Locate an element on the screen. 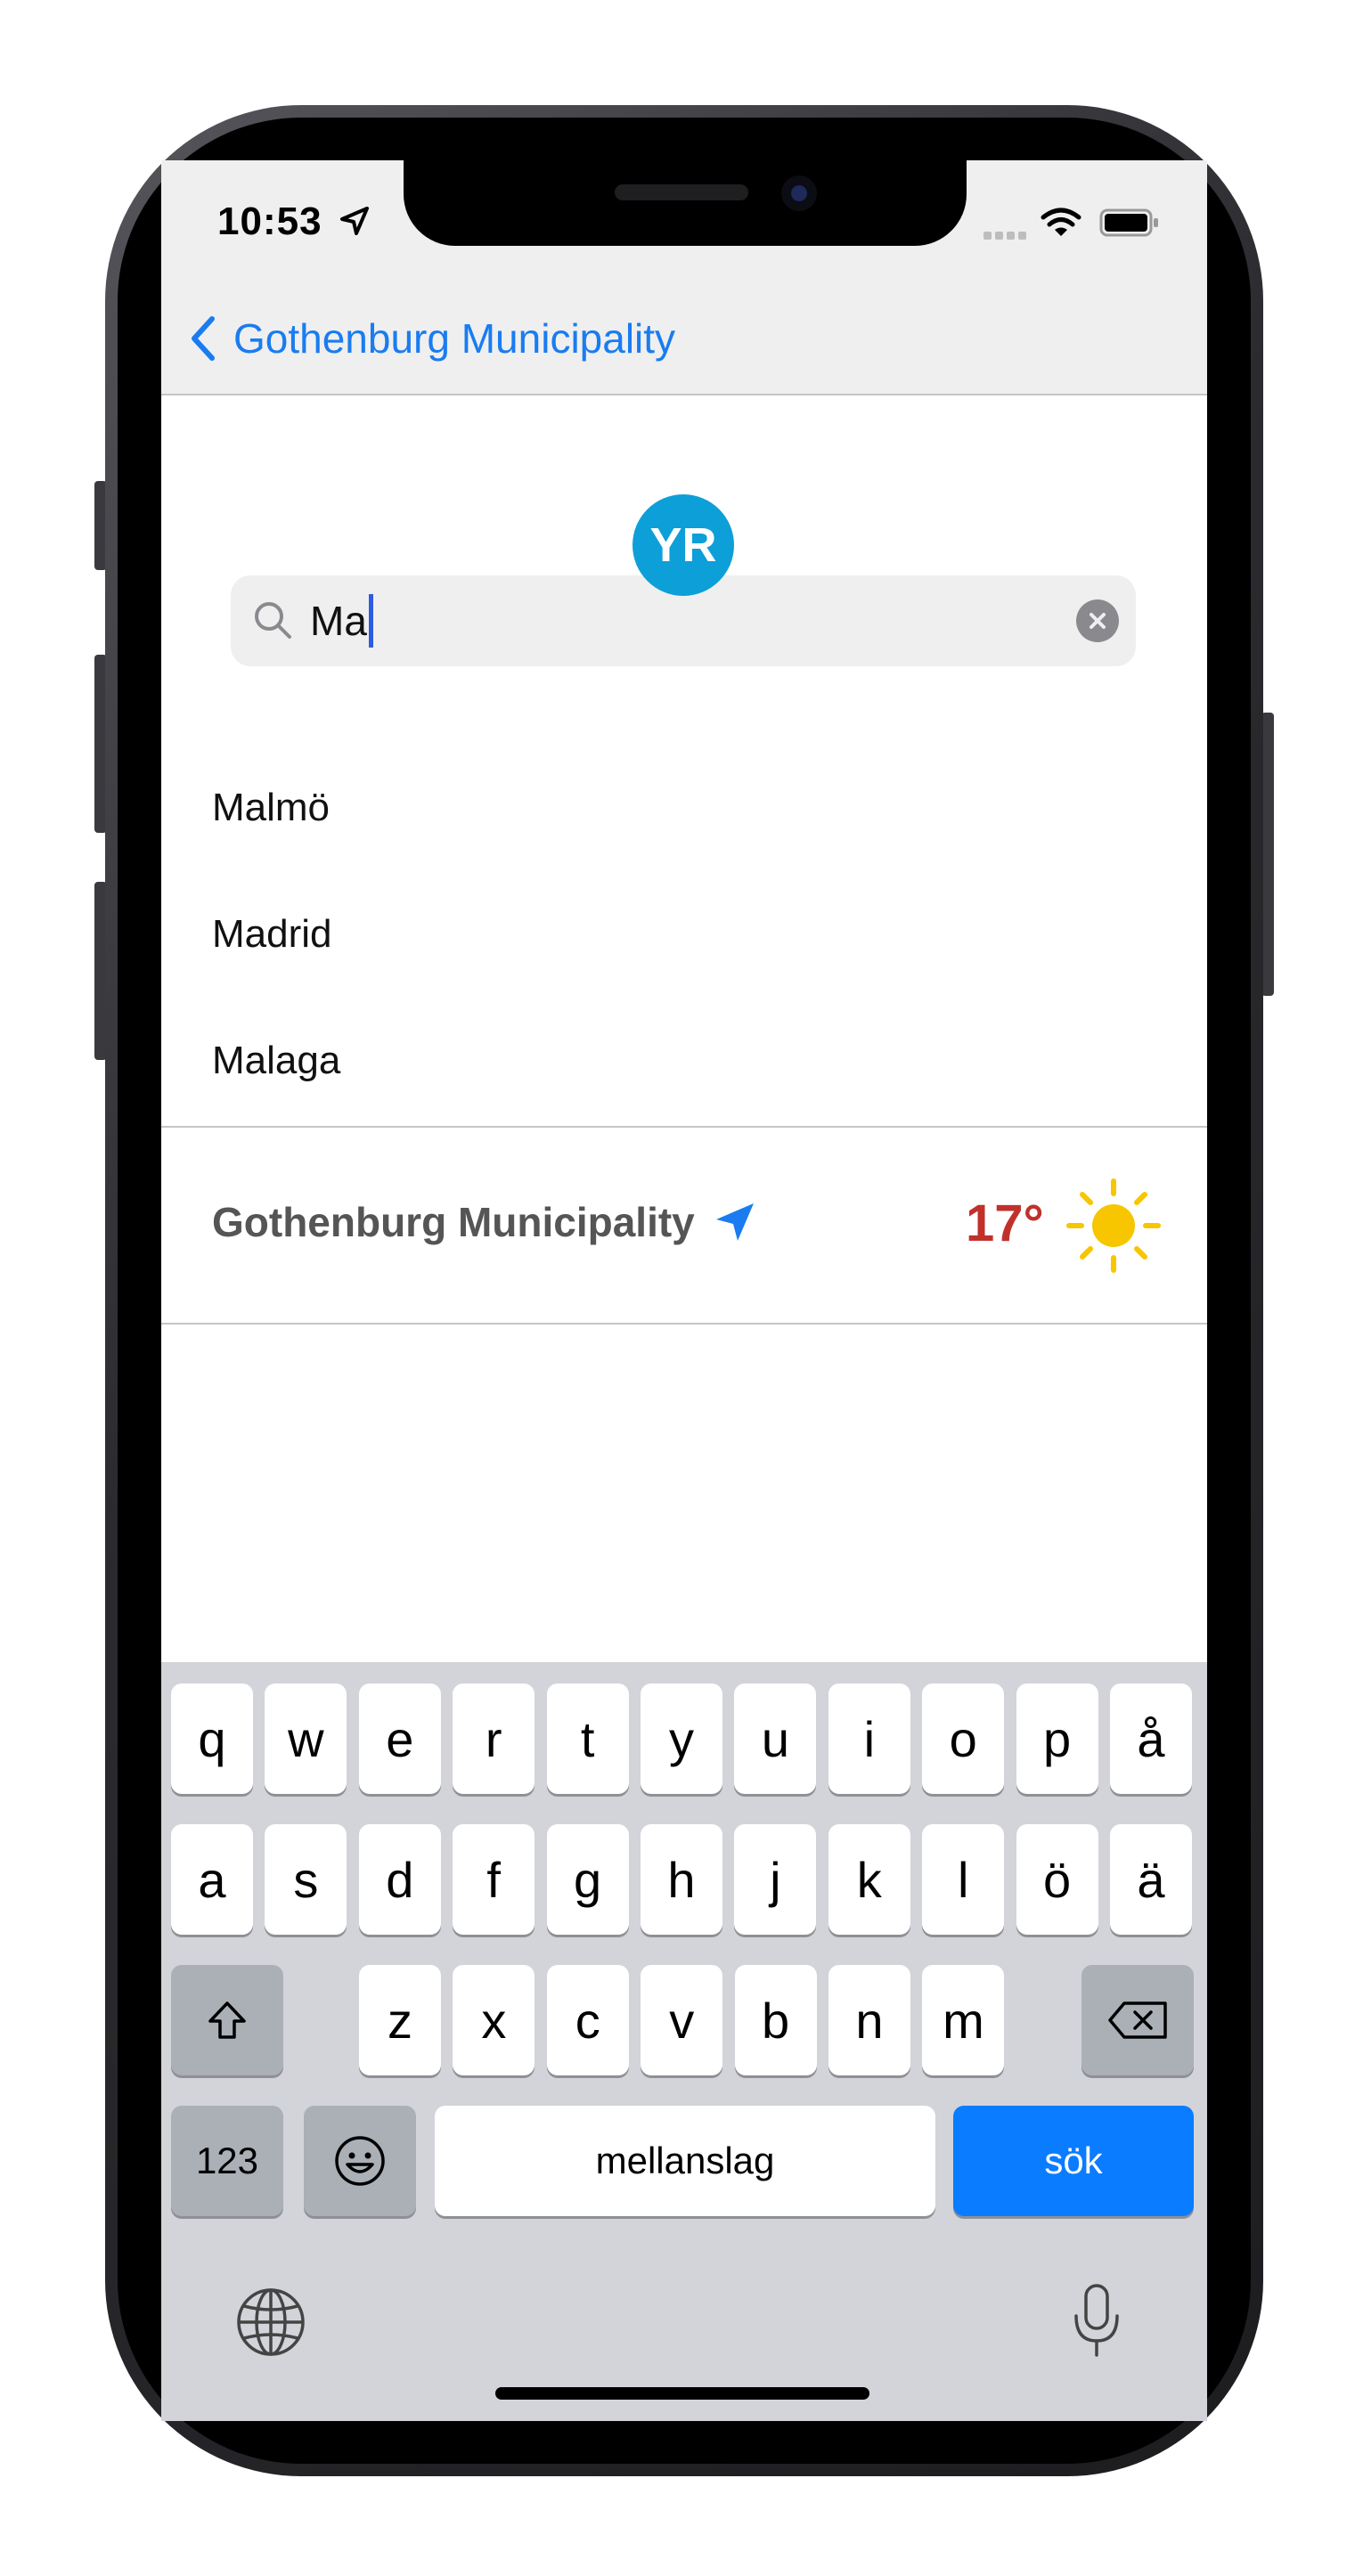 This screenshot has height=2576, width=1363. back-button-label: Gothenburg Municipality is located at coordinates (455, 339).